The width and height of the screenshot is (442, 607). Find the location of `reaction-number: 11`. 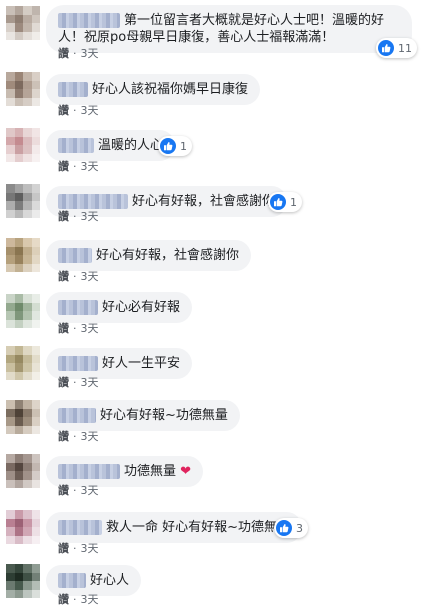

reaction-number: 11 is located at coordinates (405, 48).